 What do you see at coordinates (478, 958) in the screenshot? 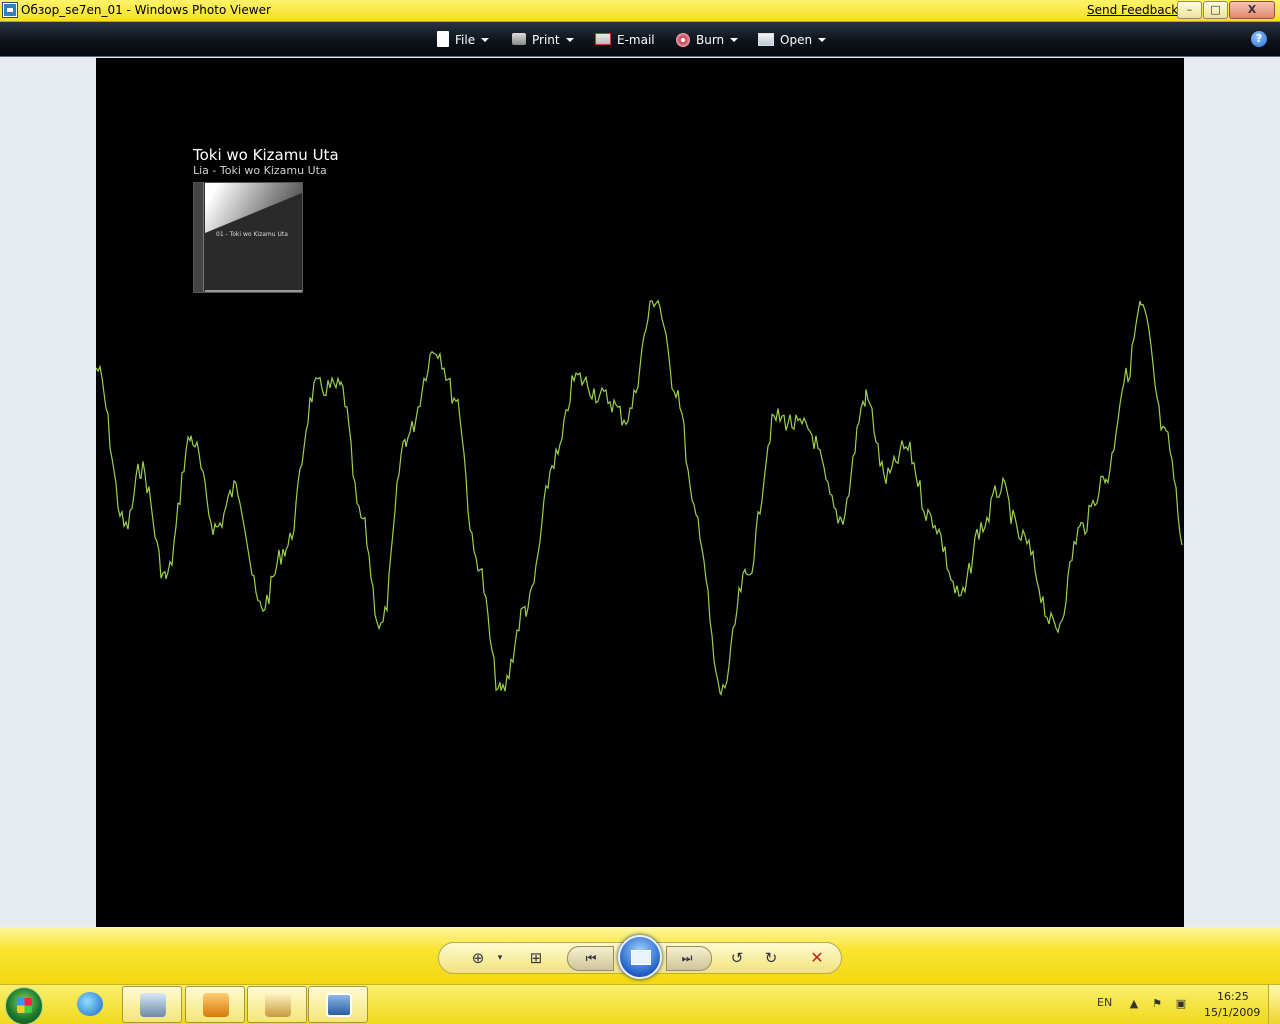
I see `magnifier-icon: ⊕` at bounding box center [478, 958].